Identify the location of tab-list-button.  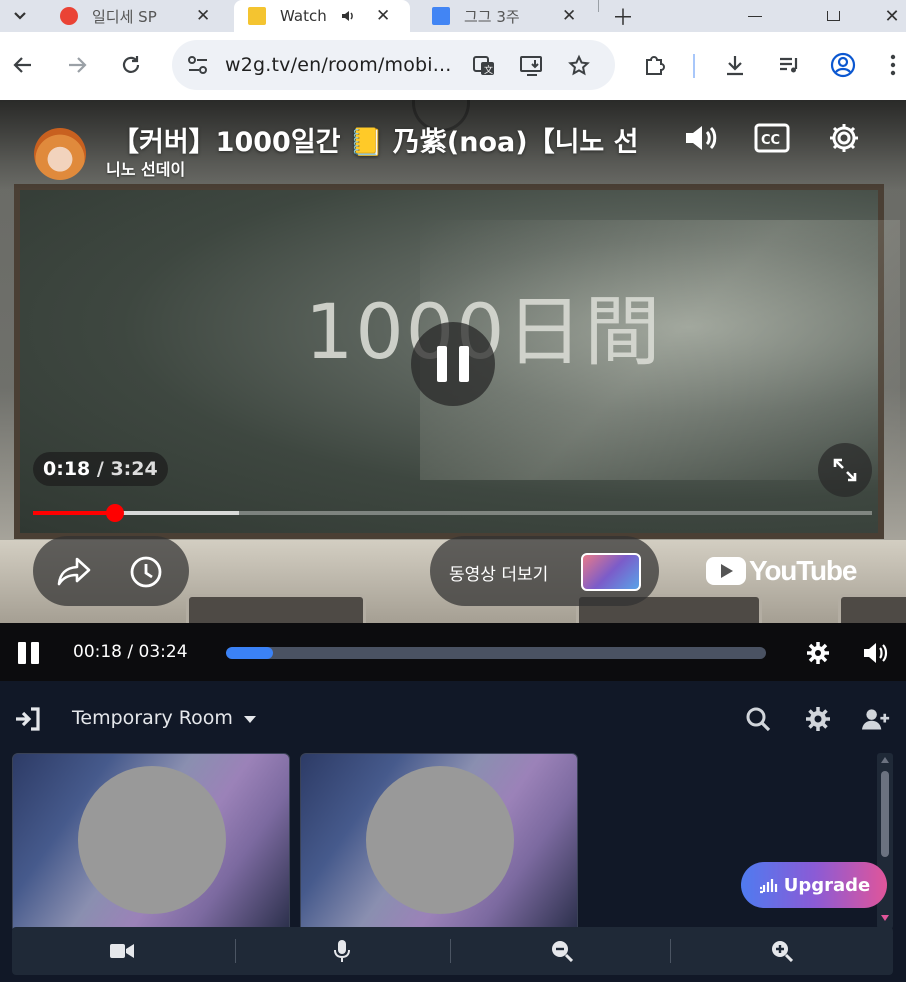
(20, 16).